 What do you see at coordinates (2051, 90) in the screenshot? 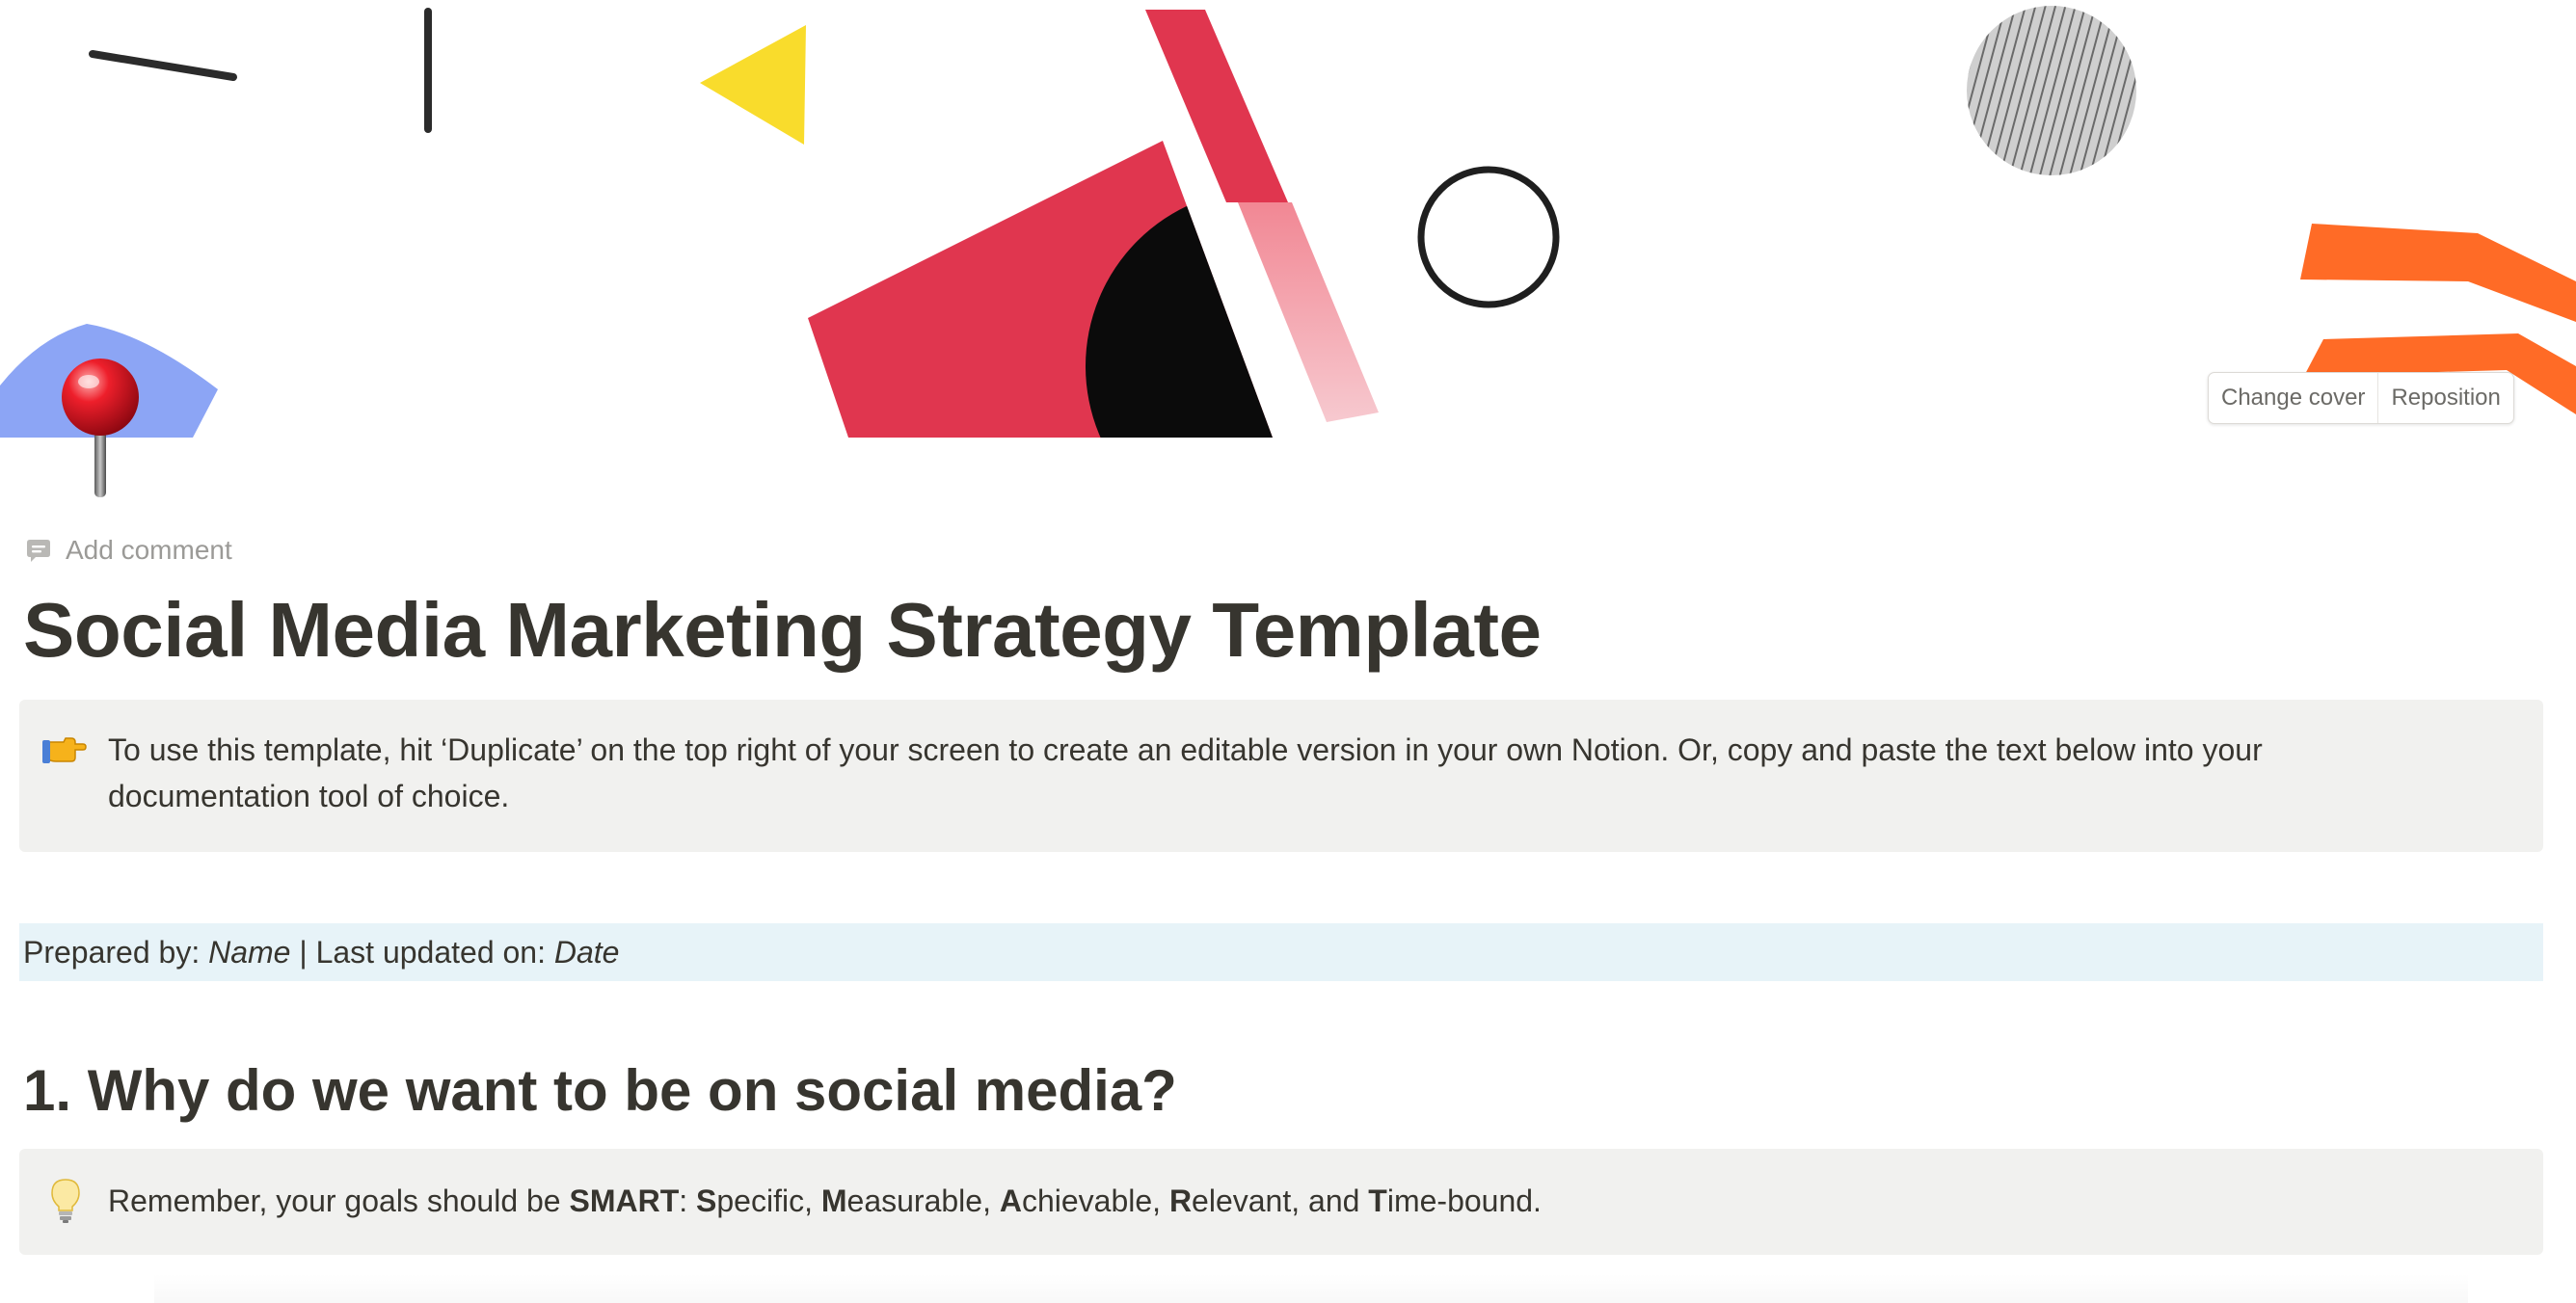
I see `cover-textured-circle` at bounding box center [2051, 90].